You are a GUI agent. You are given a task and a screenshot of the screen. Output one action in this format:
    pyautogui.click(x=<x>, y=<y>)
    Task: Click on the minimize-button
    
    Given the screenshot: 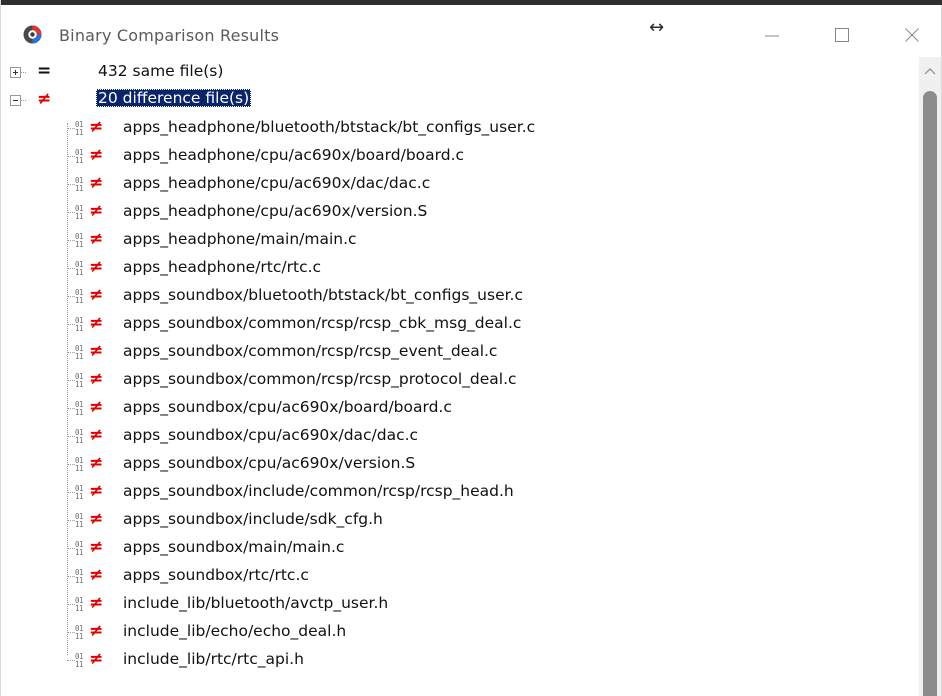 What is the action you would take?
    pyautogui.click(x=772, y=35)
    